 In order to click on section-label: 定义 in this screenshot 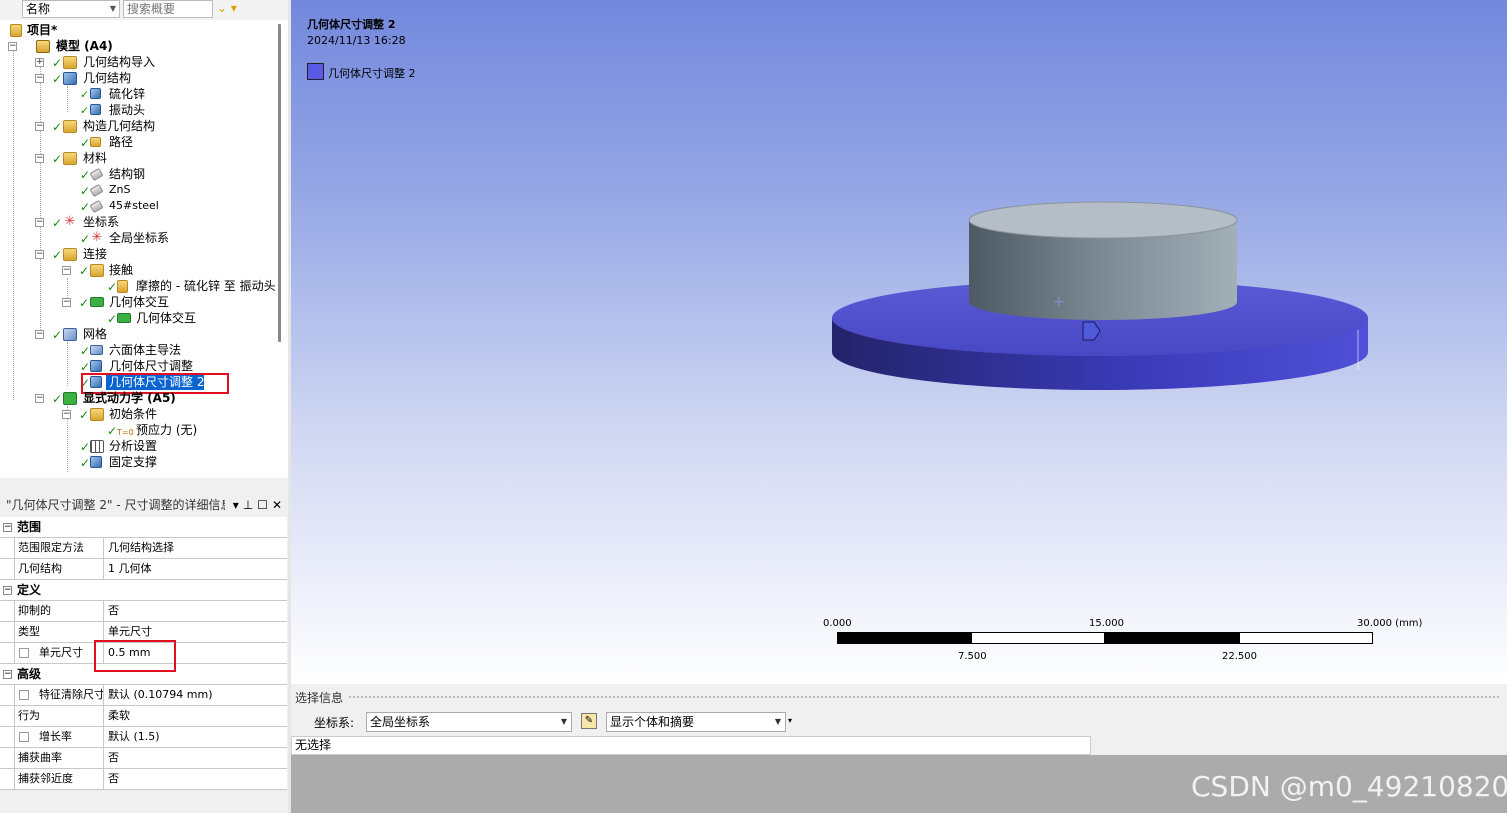, I will do `click(29, 590)`.